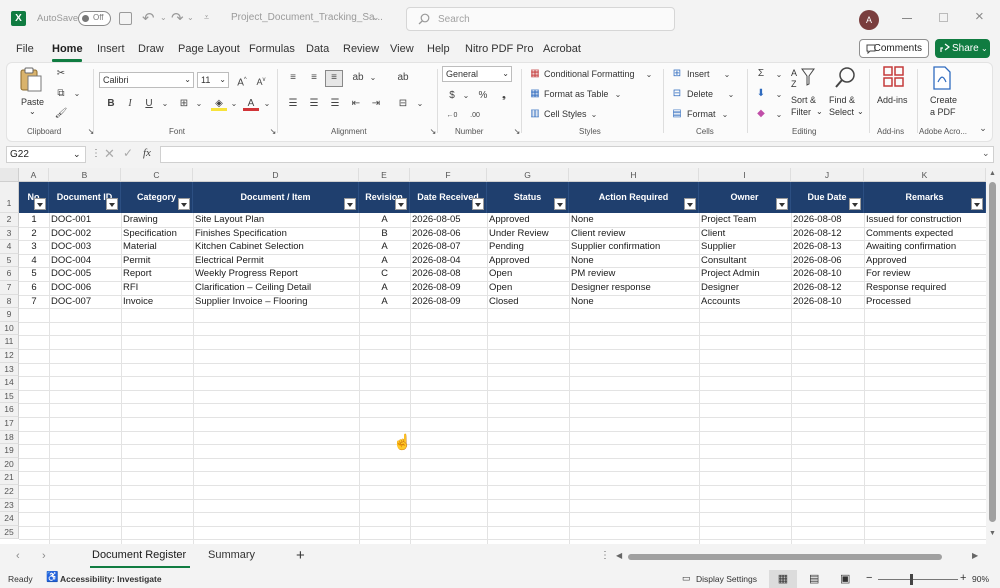 Image resolution: width=1000 pixels, height=588 pixels. What do you see at coordinates (9, 233) in the screenshot?
I see `row-header: 3` at bounding box center [9, 233].